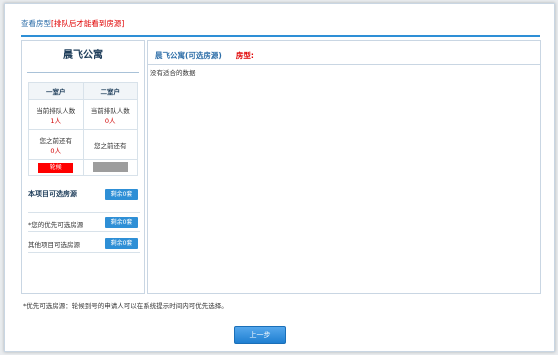  I want to click on ahead-count: 0人, so click(56, 150).